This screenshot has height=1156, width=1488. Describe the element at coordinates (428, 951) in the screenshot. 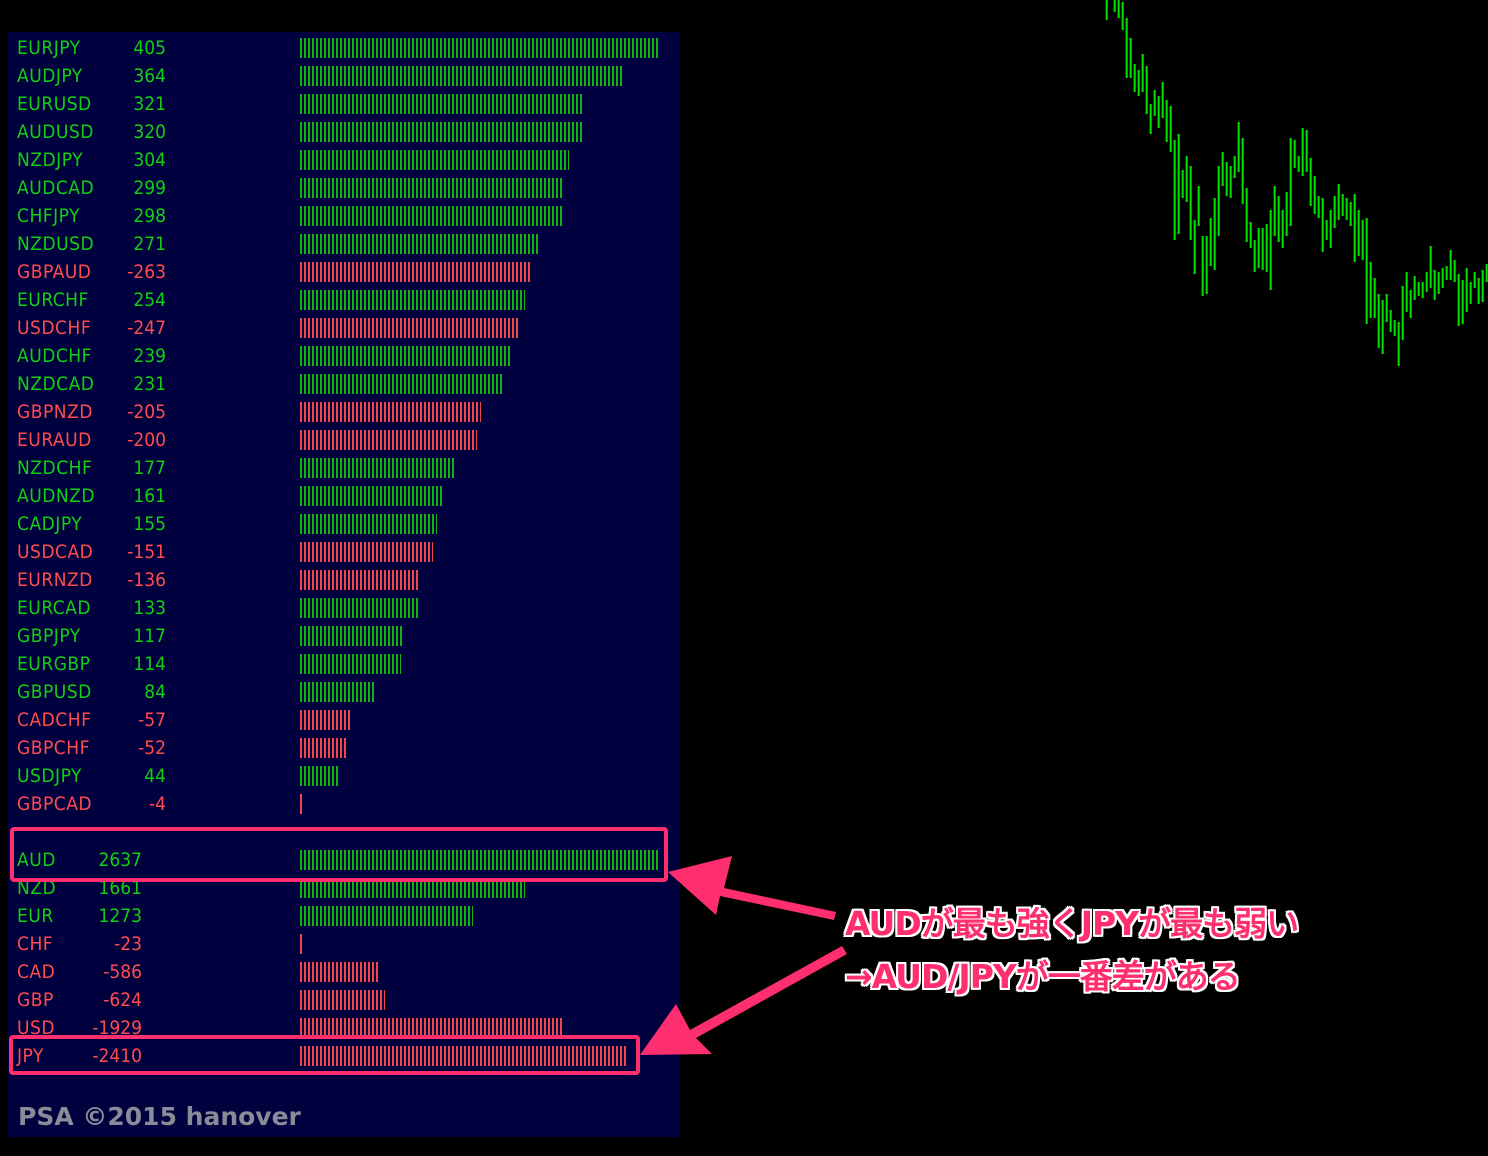

I see `annotation-overlay` at that location.